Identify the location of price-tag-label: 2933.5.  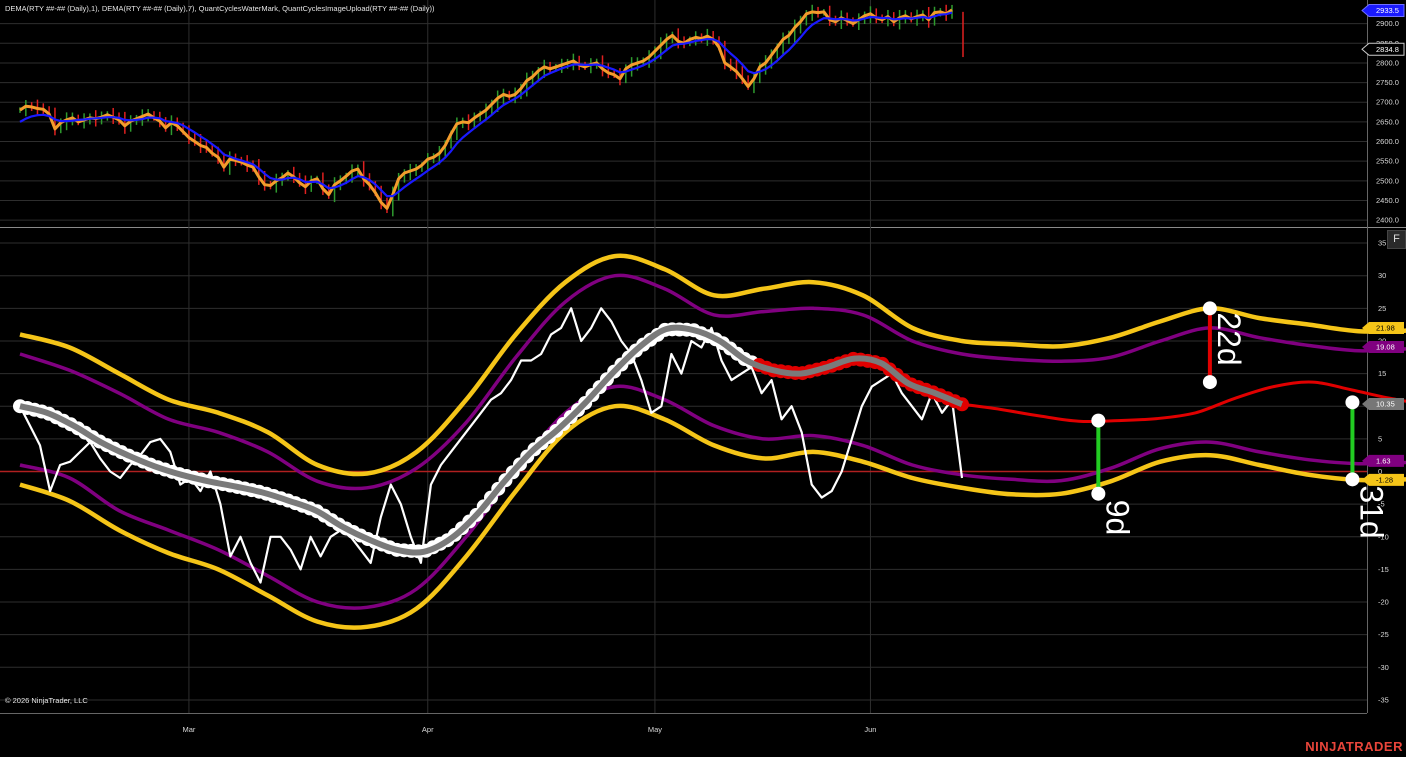
(1387, 10).